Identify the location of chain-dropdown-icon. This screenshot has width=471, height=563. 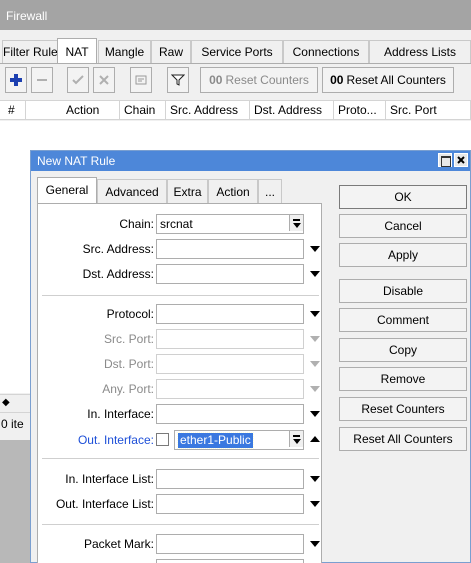
(296, 223).